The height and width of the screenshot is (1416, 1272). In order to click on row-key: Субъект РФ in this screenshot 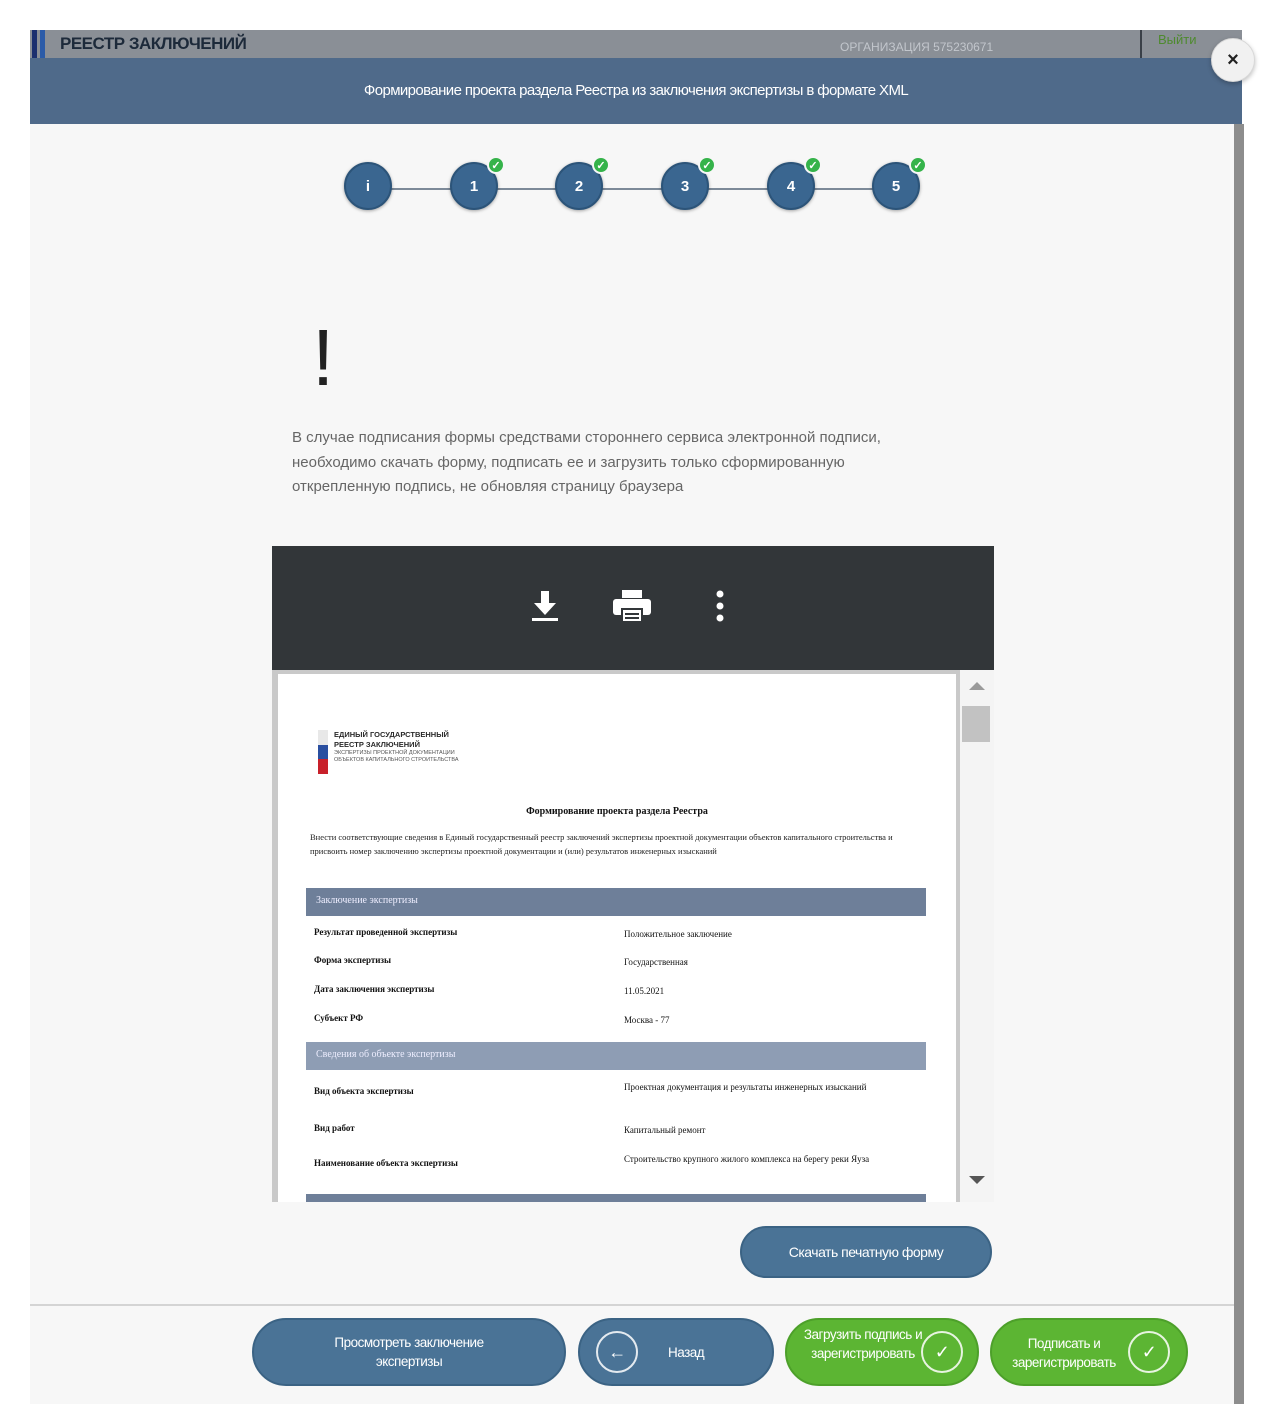, I will do `click(339, 1018)`.